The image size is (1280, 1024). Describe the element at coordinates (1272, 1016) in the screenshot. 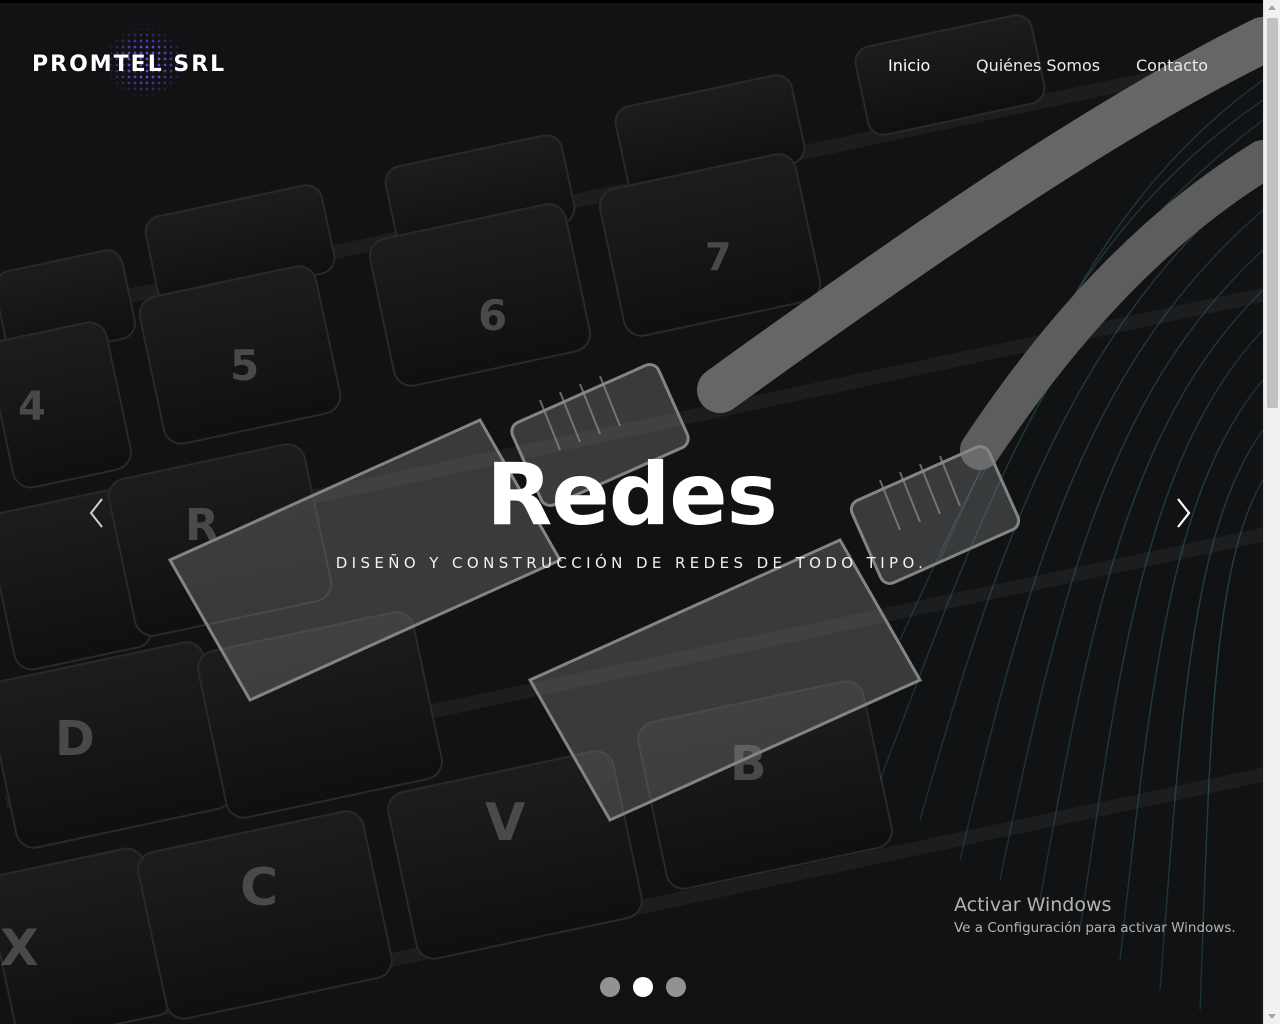

I see `scroll-down-arrow-icon` at that location.